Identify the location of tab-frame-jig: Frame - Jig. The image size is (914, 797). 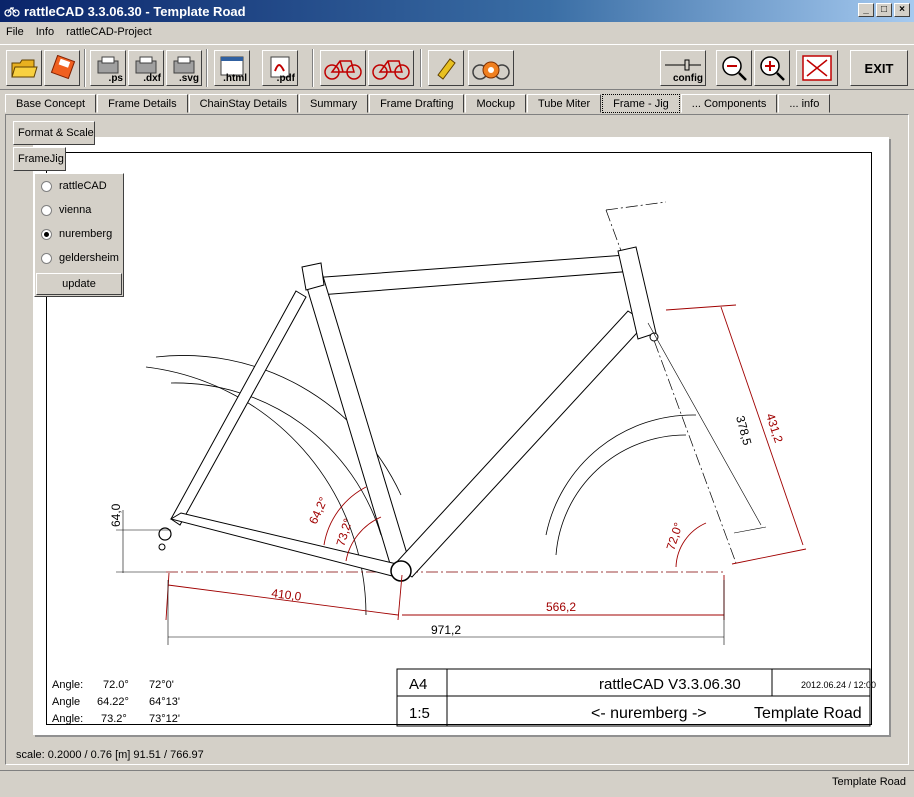
(641, 103).